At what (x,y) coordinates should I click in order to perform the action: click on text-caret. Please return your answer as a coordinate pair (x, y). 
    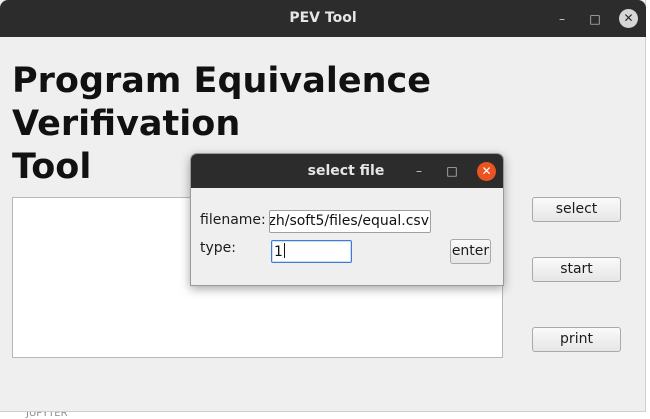
    Looking at the image, I should click on (284, 250).